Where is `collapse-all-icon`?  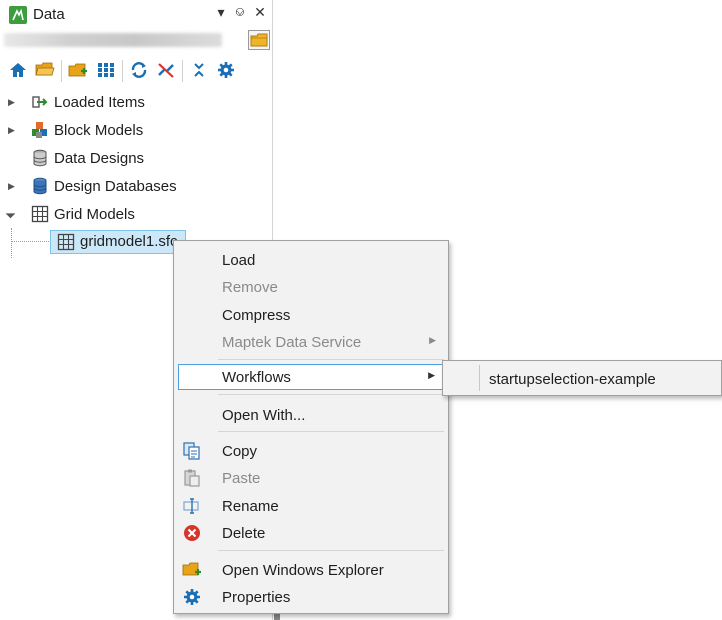
collapse-all-icon is located at coordinates (199, 70).